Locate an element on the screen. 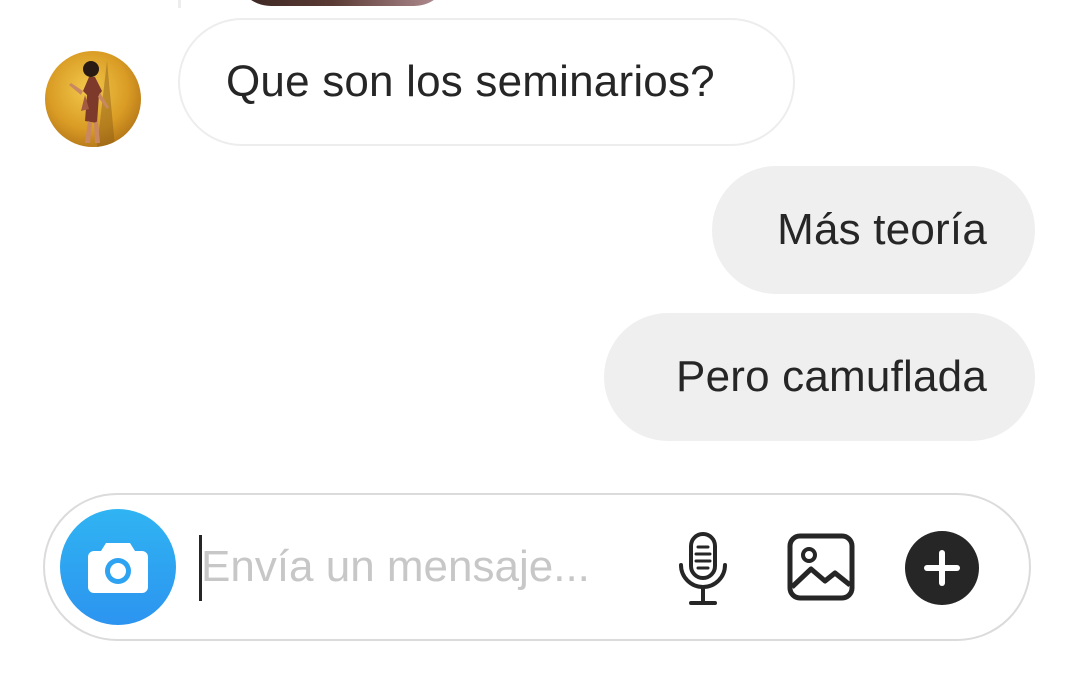 Image resolution: width=1077 pixels, height=687 pixels. gallery-button is located at coordinates (821, 567).